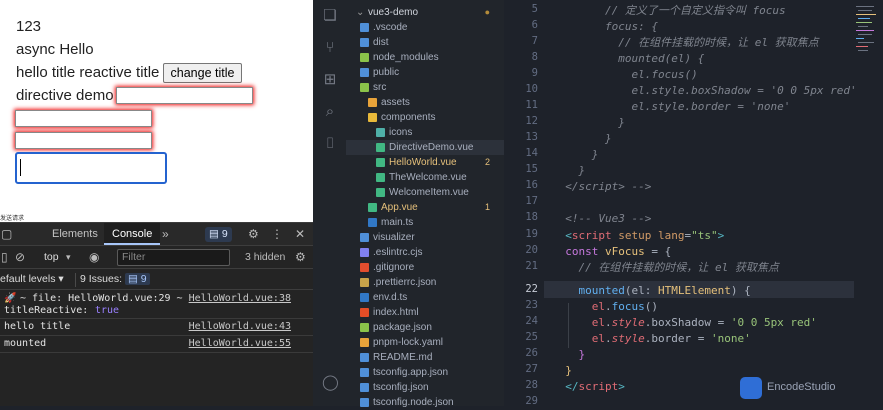 The height and width of the screenshot is (410, 883). Describe the element at coordinates (4, 257) in the screenshot. I see `sidebar-toggle-icon: ▯` at that location.